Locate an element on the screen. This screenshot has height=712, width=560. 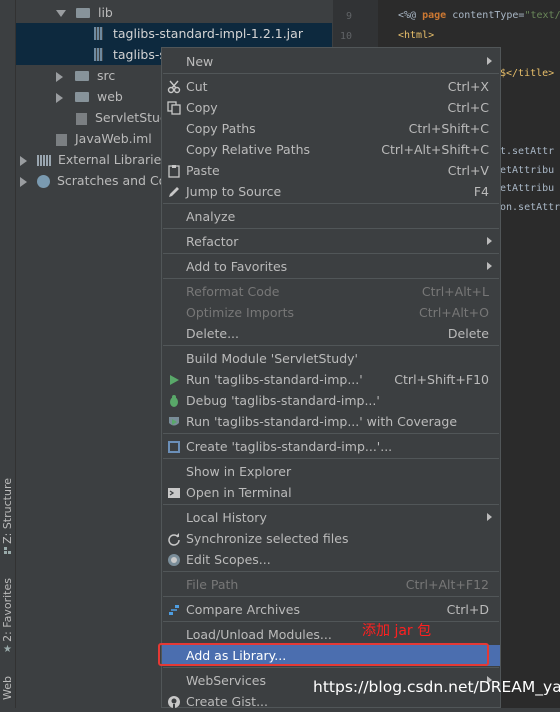
menu-item-delete: Delete... Delete is located at coordinates (331, 333).